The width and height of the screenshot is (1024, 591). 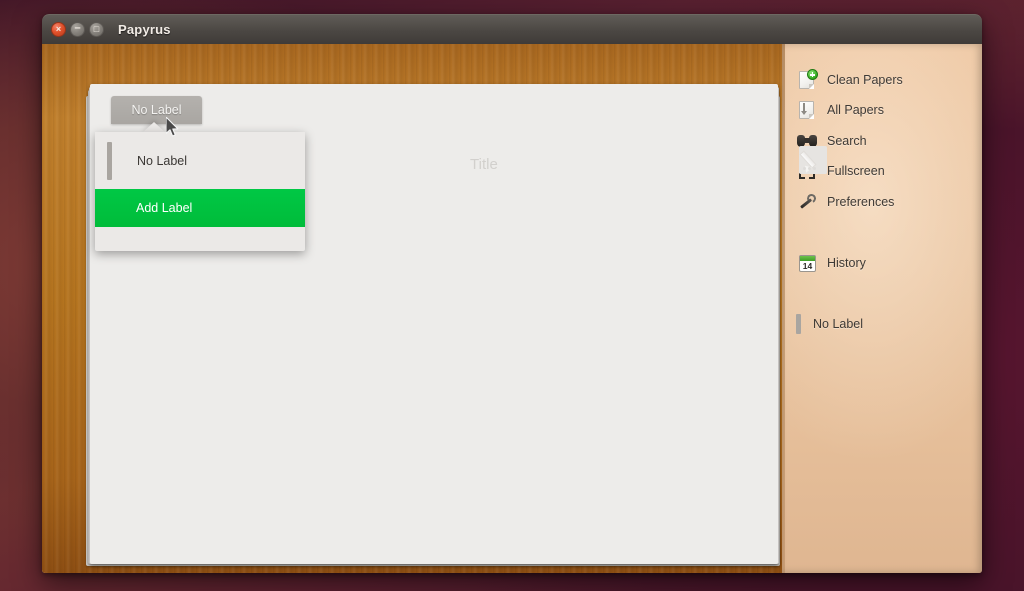 What do you see at coordinates (484, 164) in the screenshot?
I see `card-title-placeholder: Title` at bounding box center [484, 164].